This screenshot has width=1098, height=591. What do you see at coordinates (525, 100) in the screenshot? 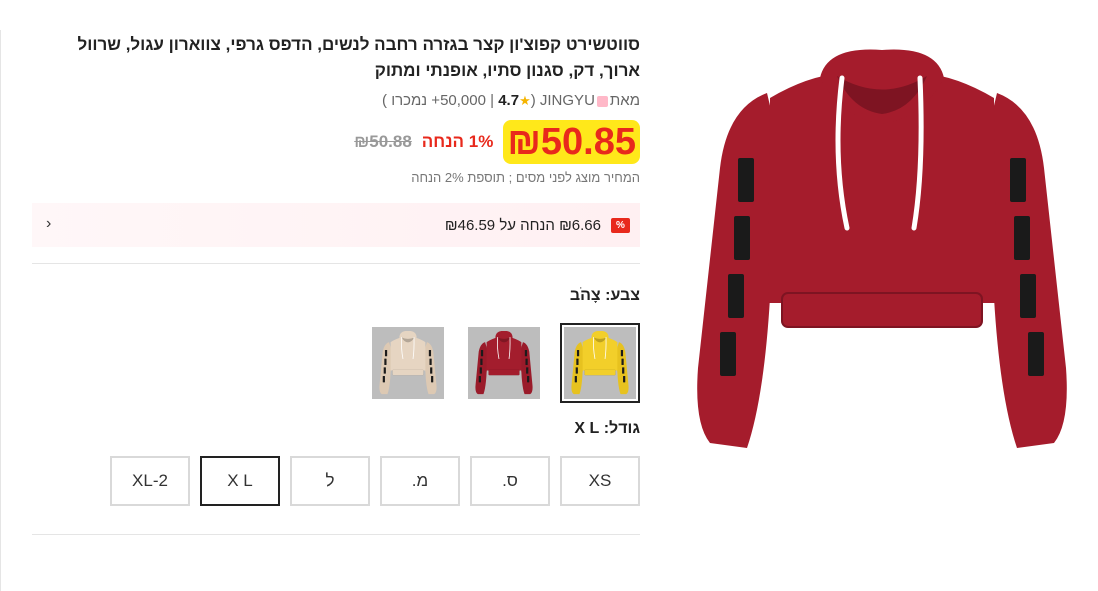
I see `star-icon: ★` at bounding box center [525, 100].